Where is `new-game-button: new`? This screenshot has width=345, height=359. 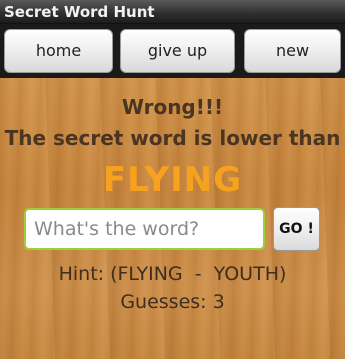
new-game-button: new is located at coordinates (292, 51).